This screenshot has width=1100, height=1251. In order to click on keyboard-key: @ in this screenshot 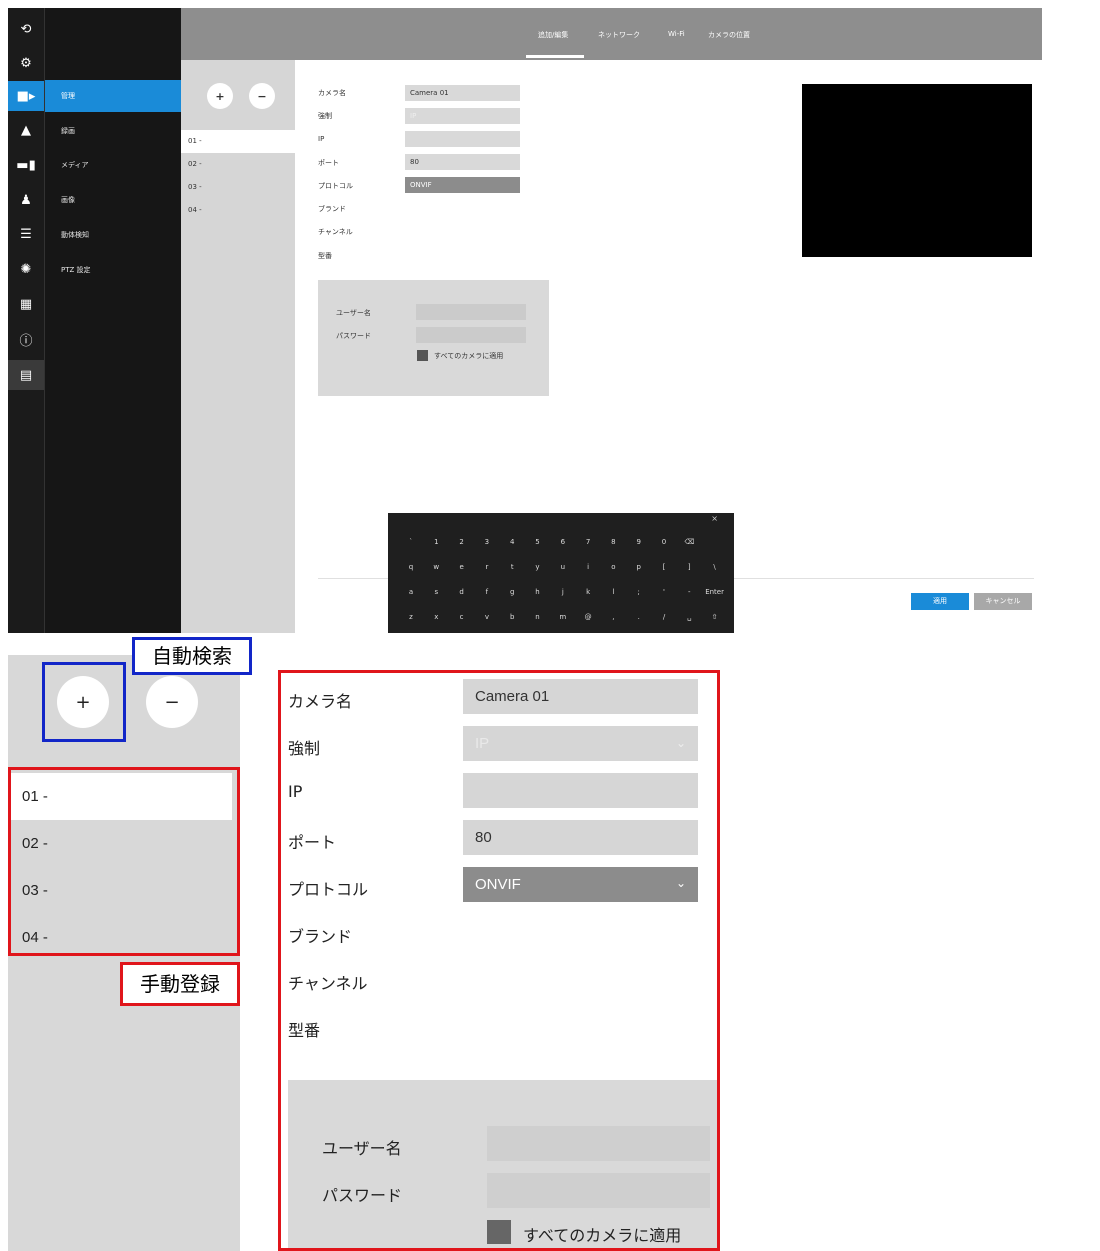, I will do `click(588, 617)`.